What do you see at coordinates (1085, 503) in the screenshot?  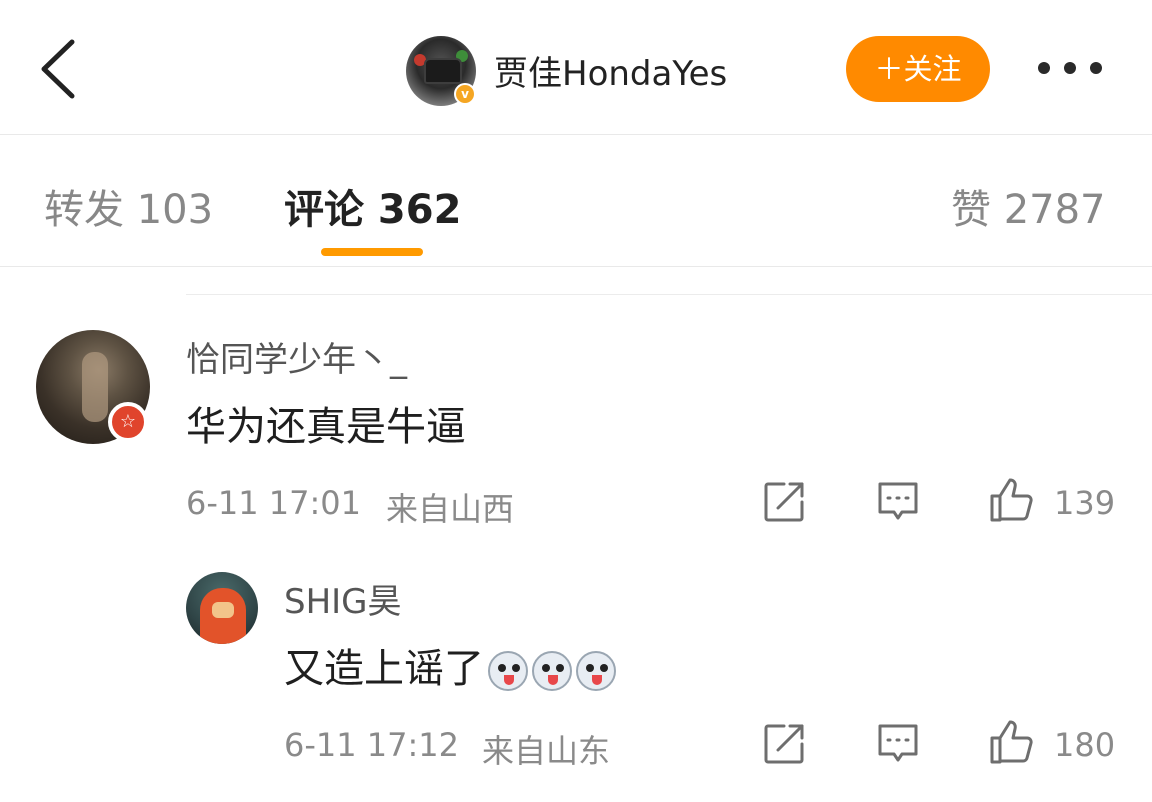 I see `like-count: 139` at bounding box center [1085, 503].